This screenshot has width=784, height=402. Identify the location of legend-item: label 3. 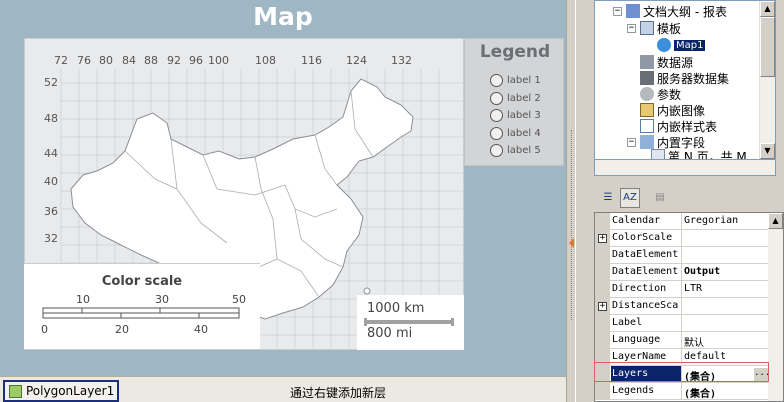
(515, 115).